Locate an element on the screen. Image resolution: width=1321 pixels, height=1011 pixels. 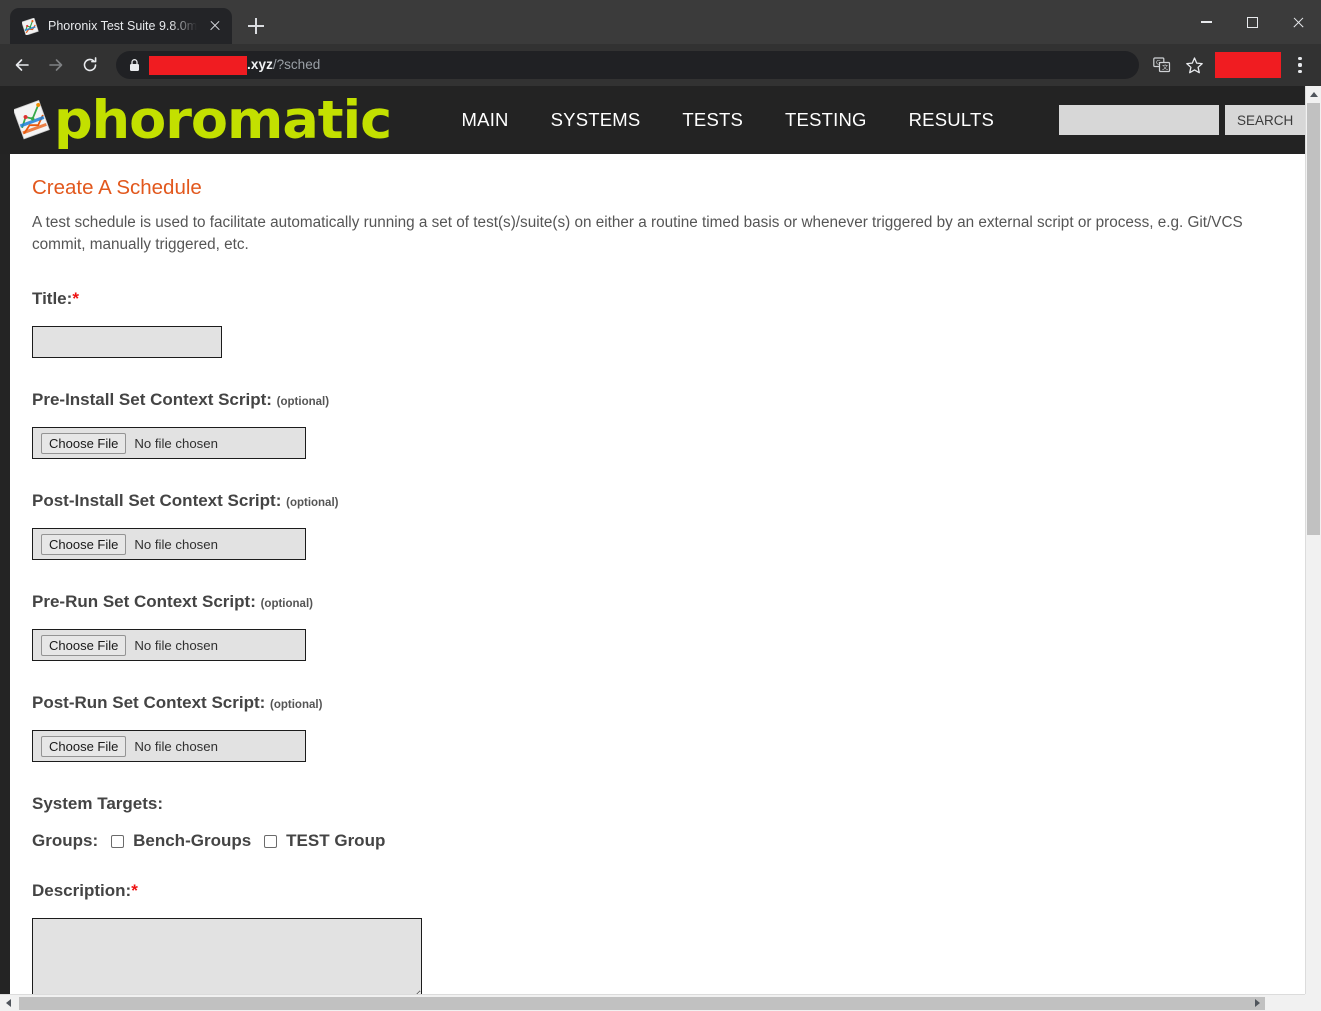
maximize-window-icon is located at coordinates (1252, 22).